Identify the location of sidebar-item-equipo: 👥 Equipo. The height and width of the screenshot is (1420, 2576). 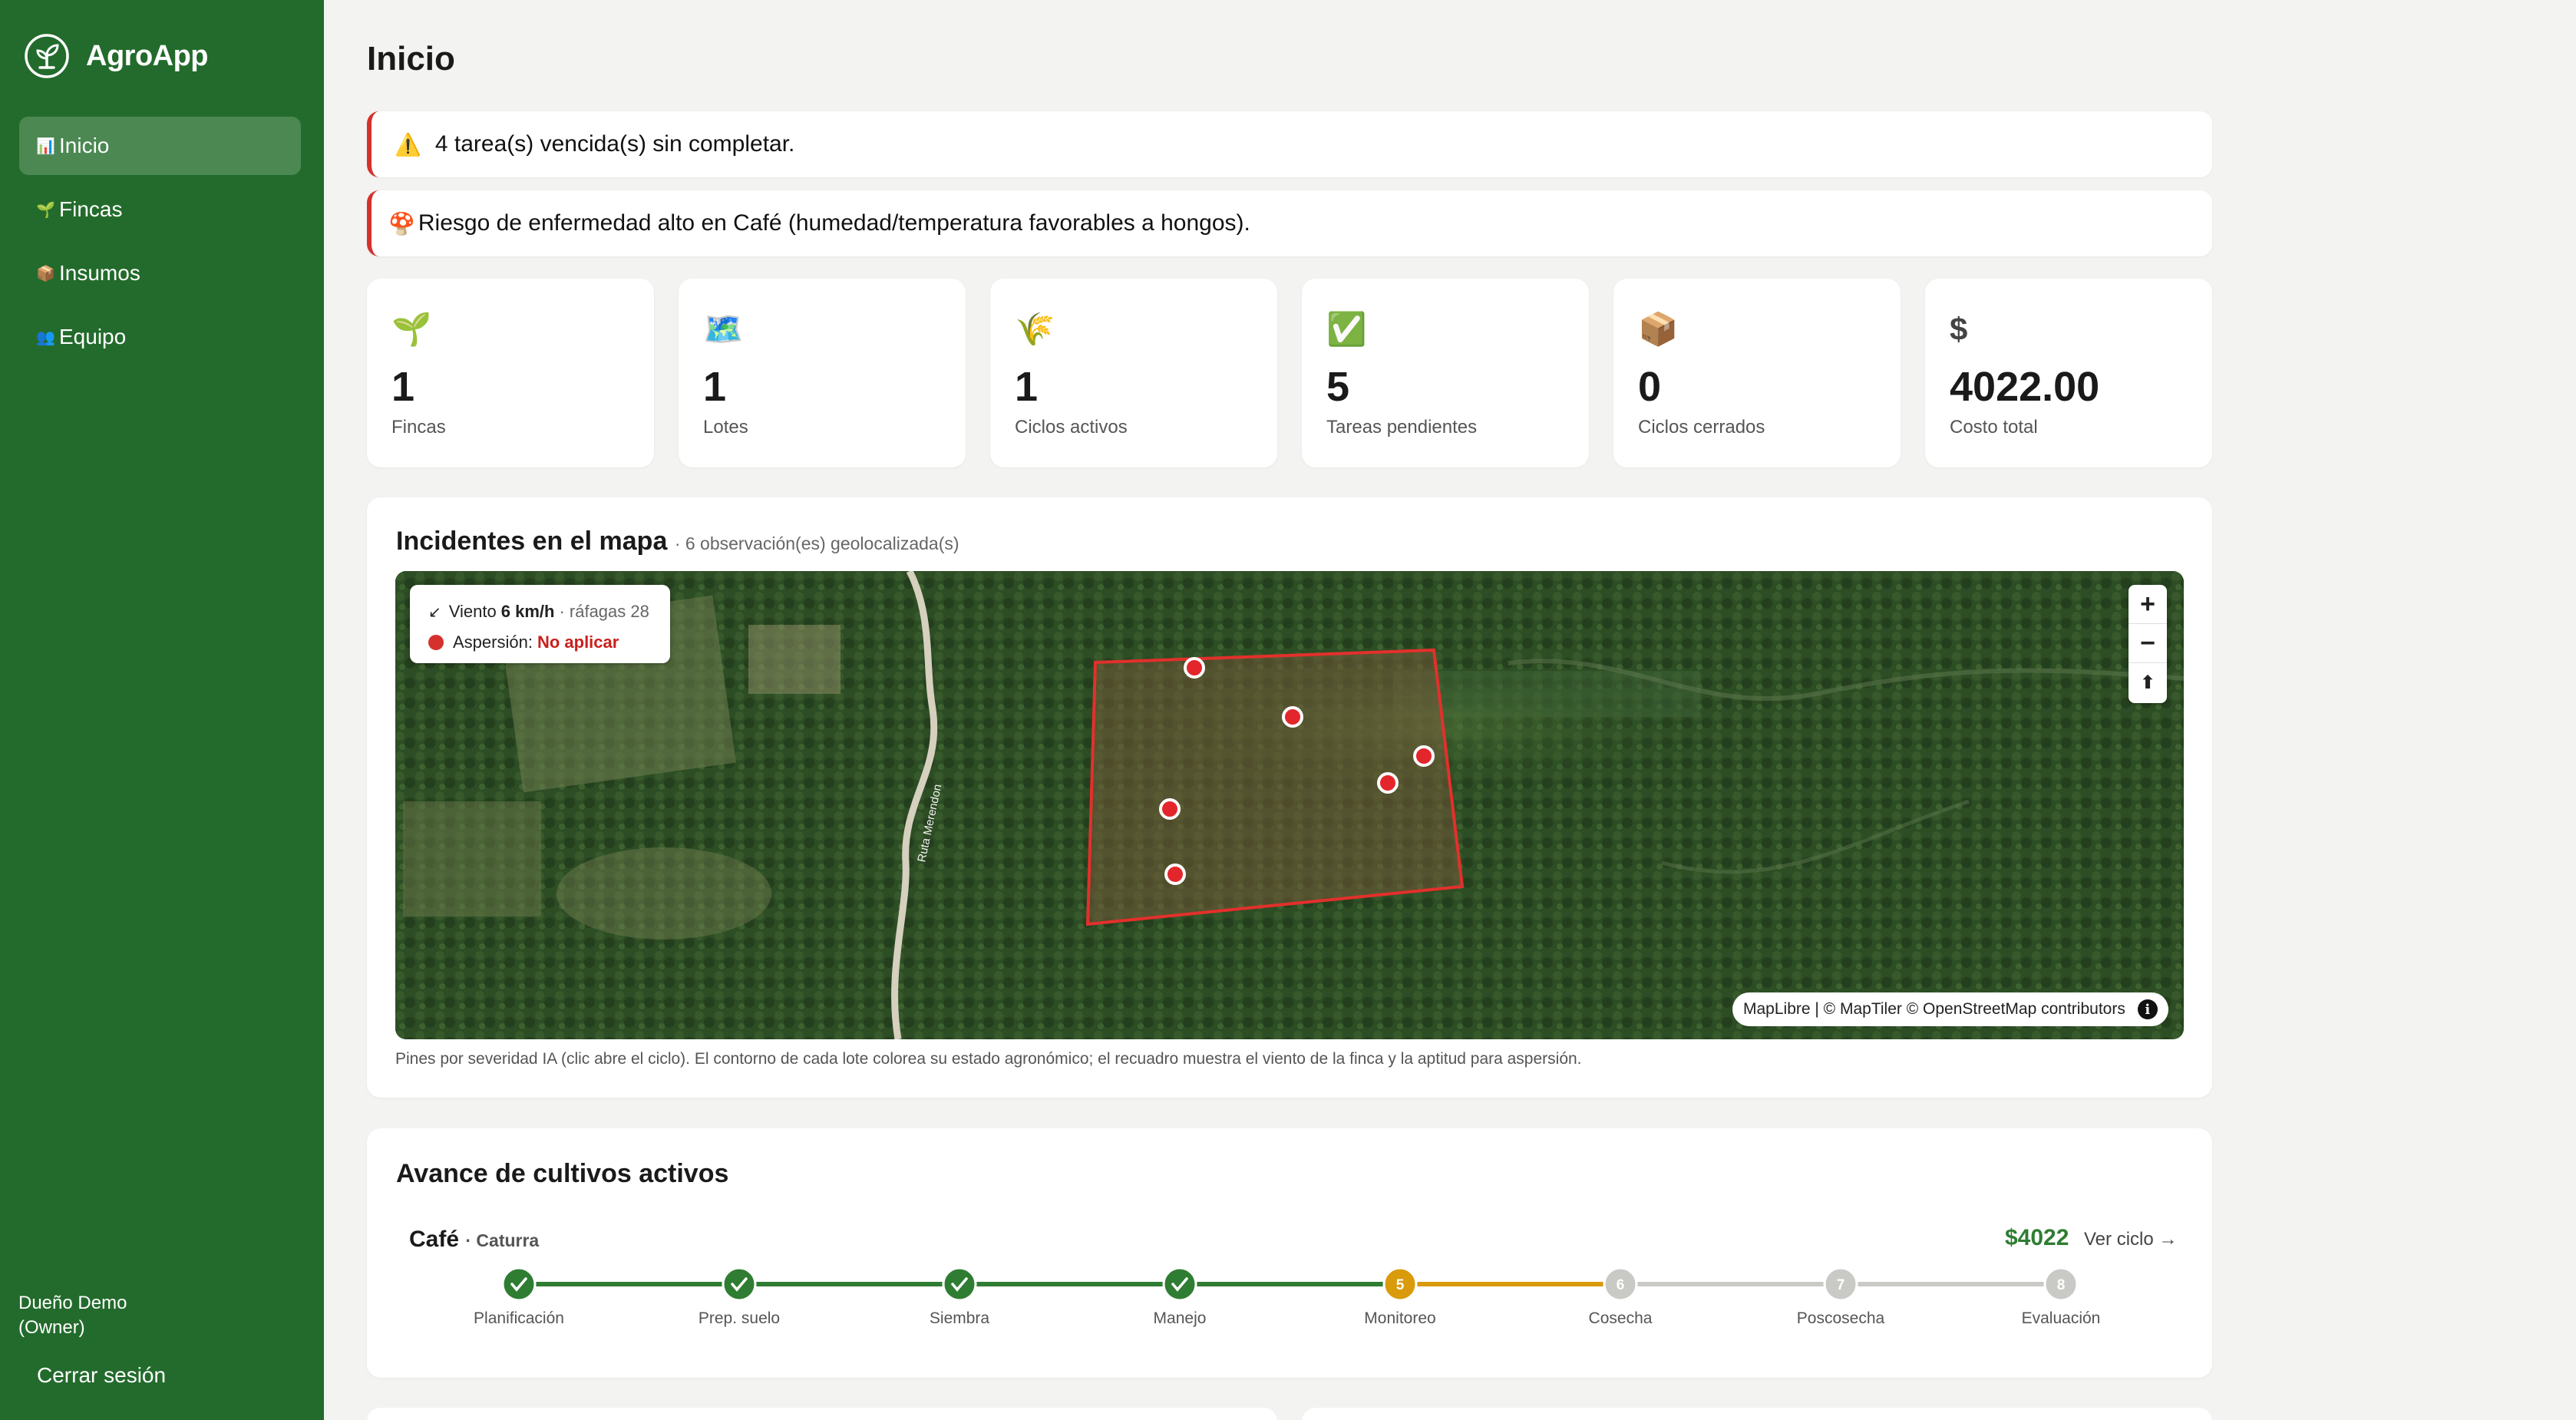
(160, 337).